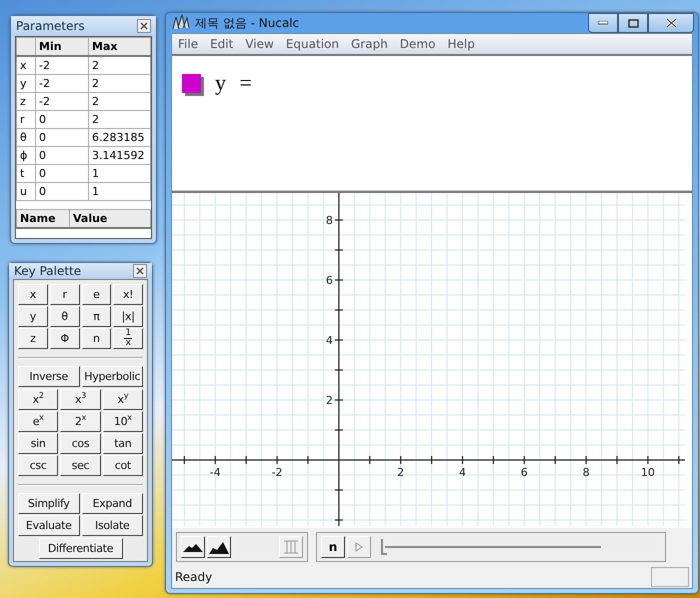 The height and width of the screenshot is (598, 700). Describe the element at coordinates (128, 316) in the screenshot. I see `key-button: |x|` at that location.